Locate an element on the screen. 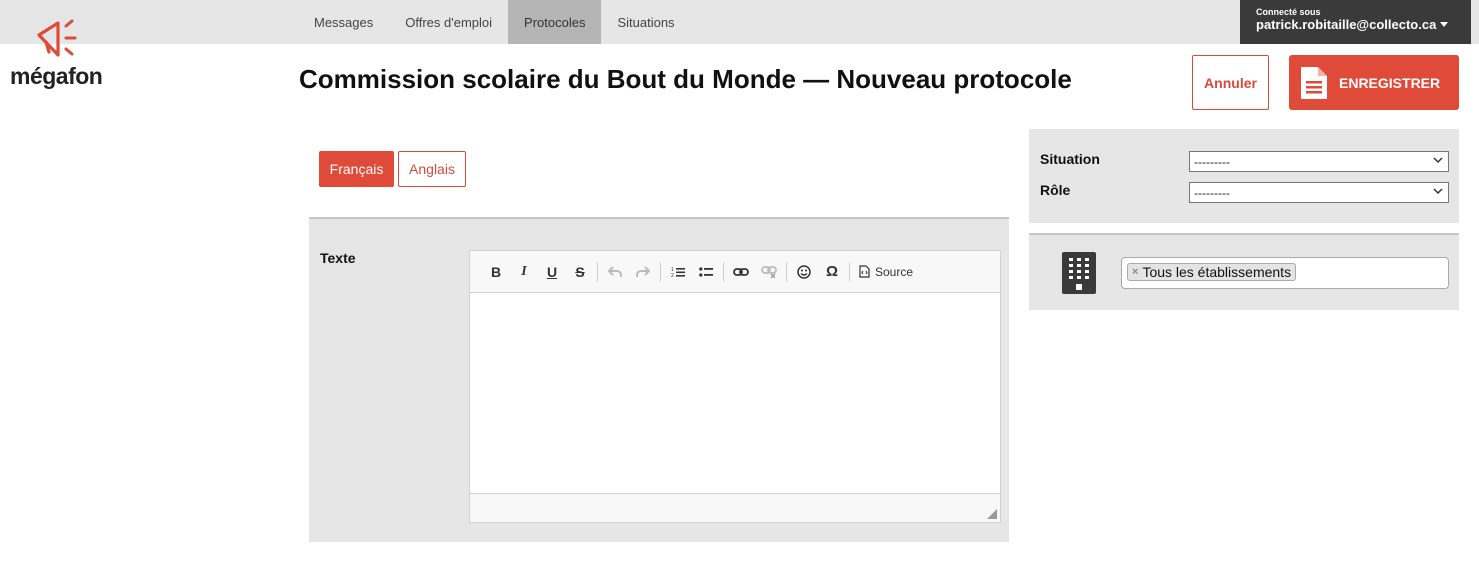  link-icon is located at coordinates (741, 272).